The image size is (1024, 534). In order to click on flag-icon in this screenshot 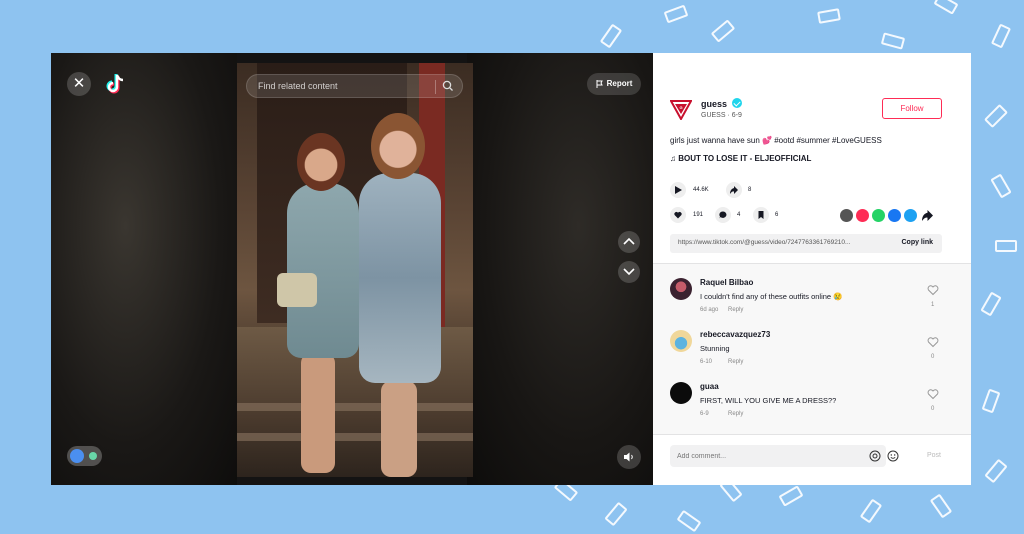, I will do `click(599, 83)`.